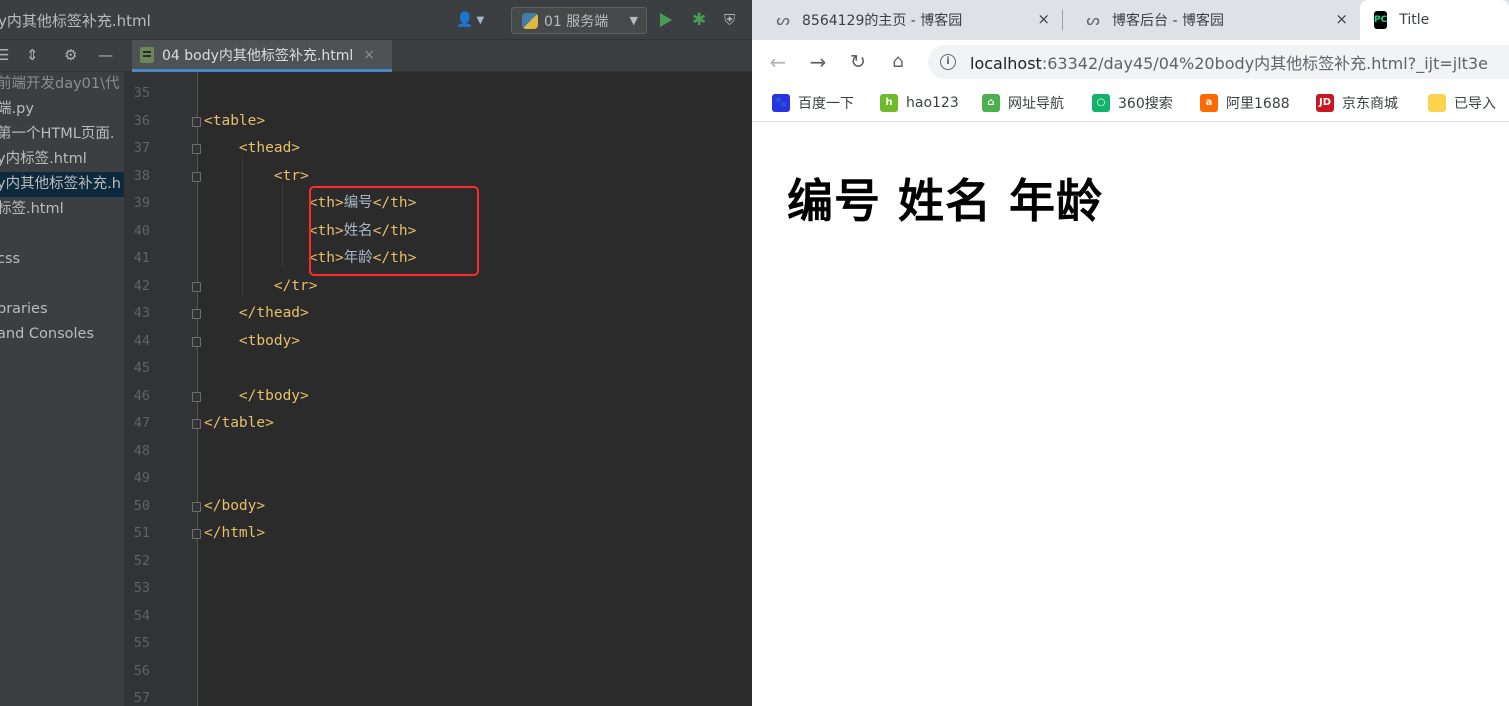  I want to click on user-icon: 👤, so click(465, 20).